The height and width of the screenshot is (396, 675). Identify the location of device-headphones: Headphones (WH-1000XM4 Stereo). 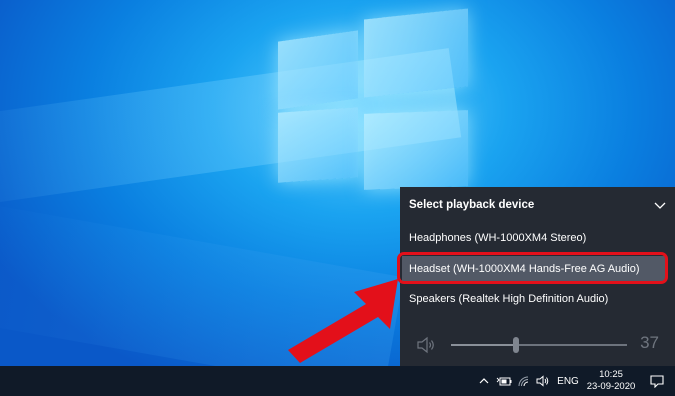
(537, 238).